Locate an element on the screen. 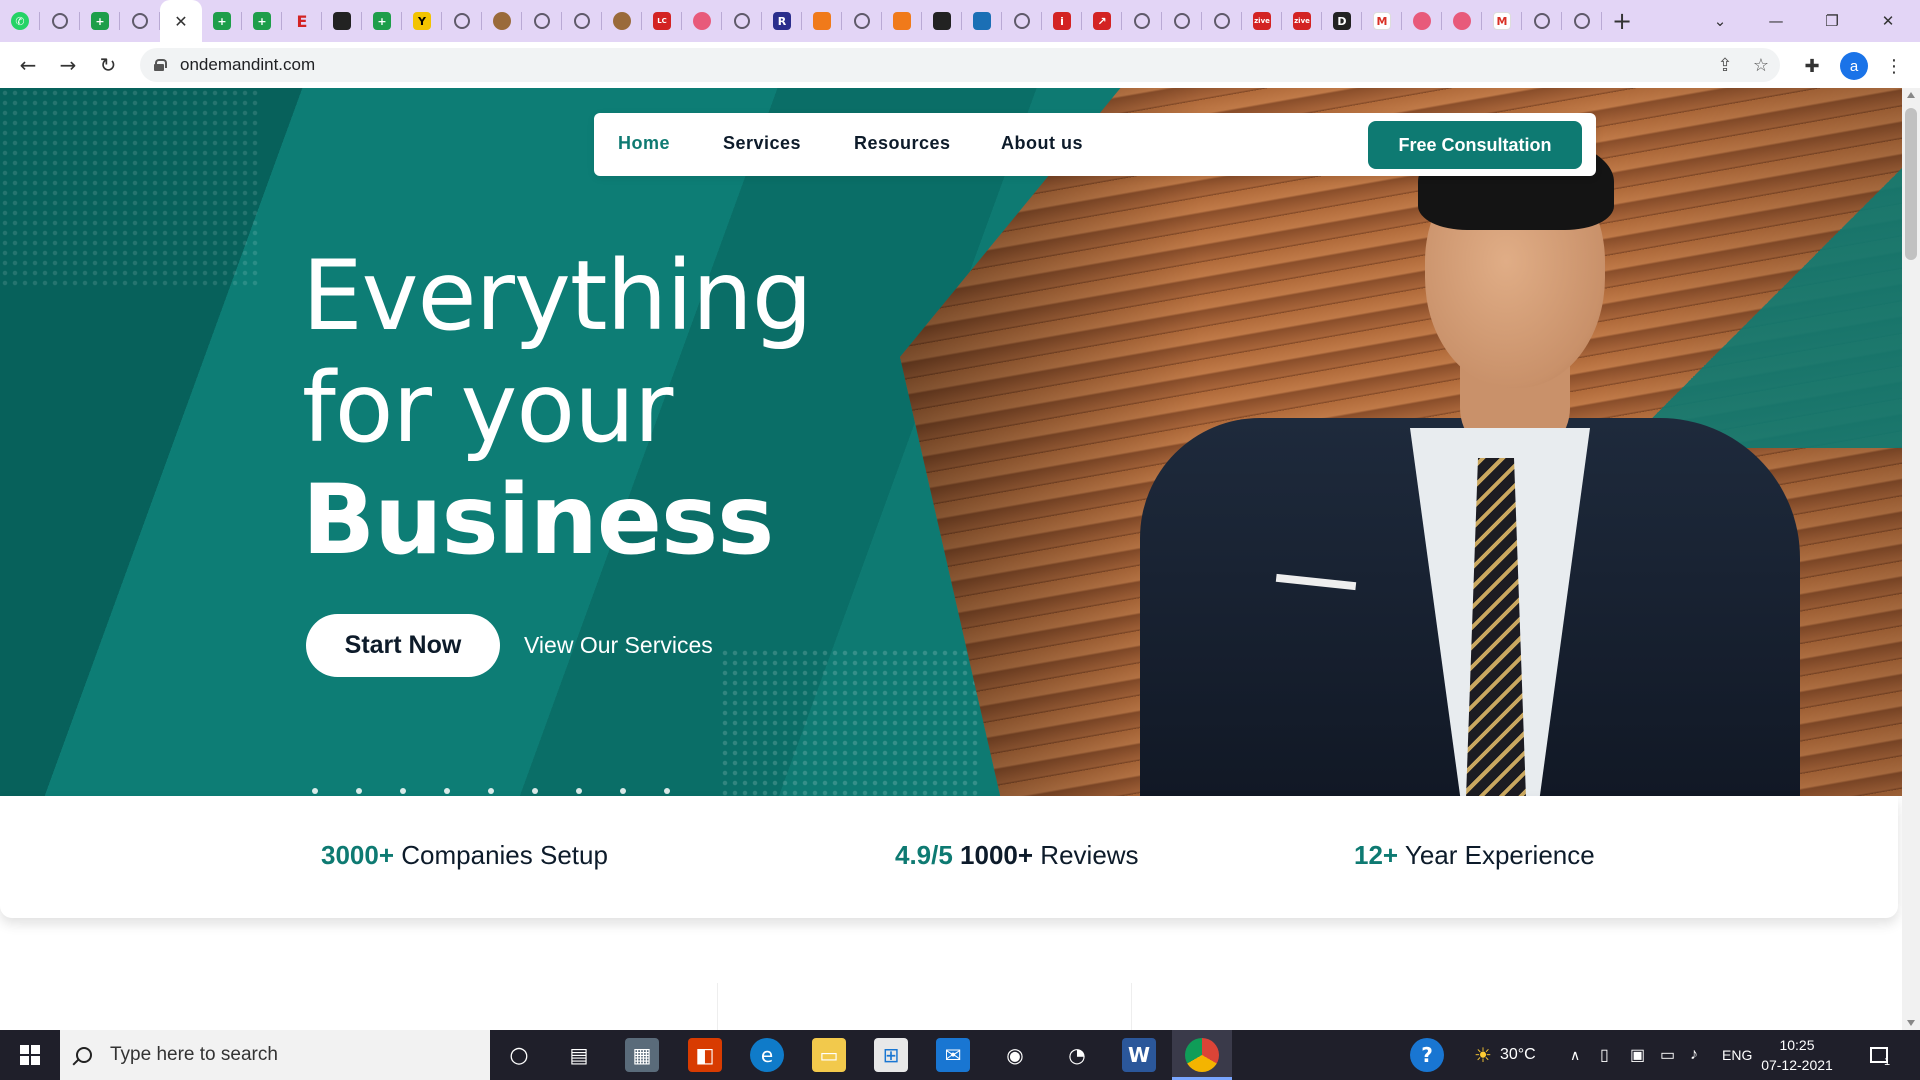  edge-icon: e is located at coordinates (767, 1055).